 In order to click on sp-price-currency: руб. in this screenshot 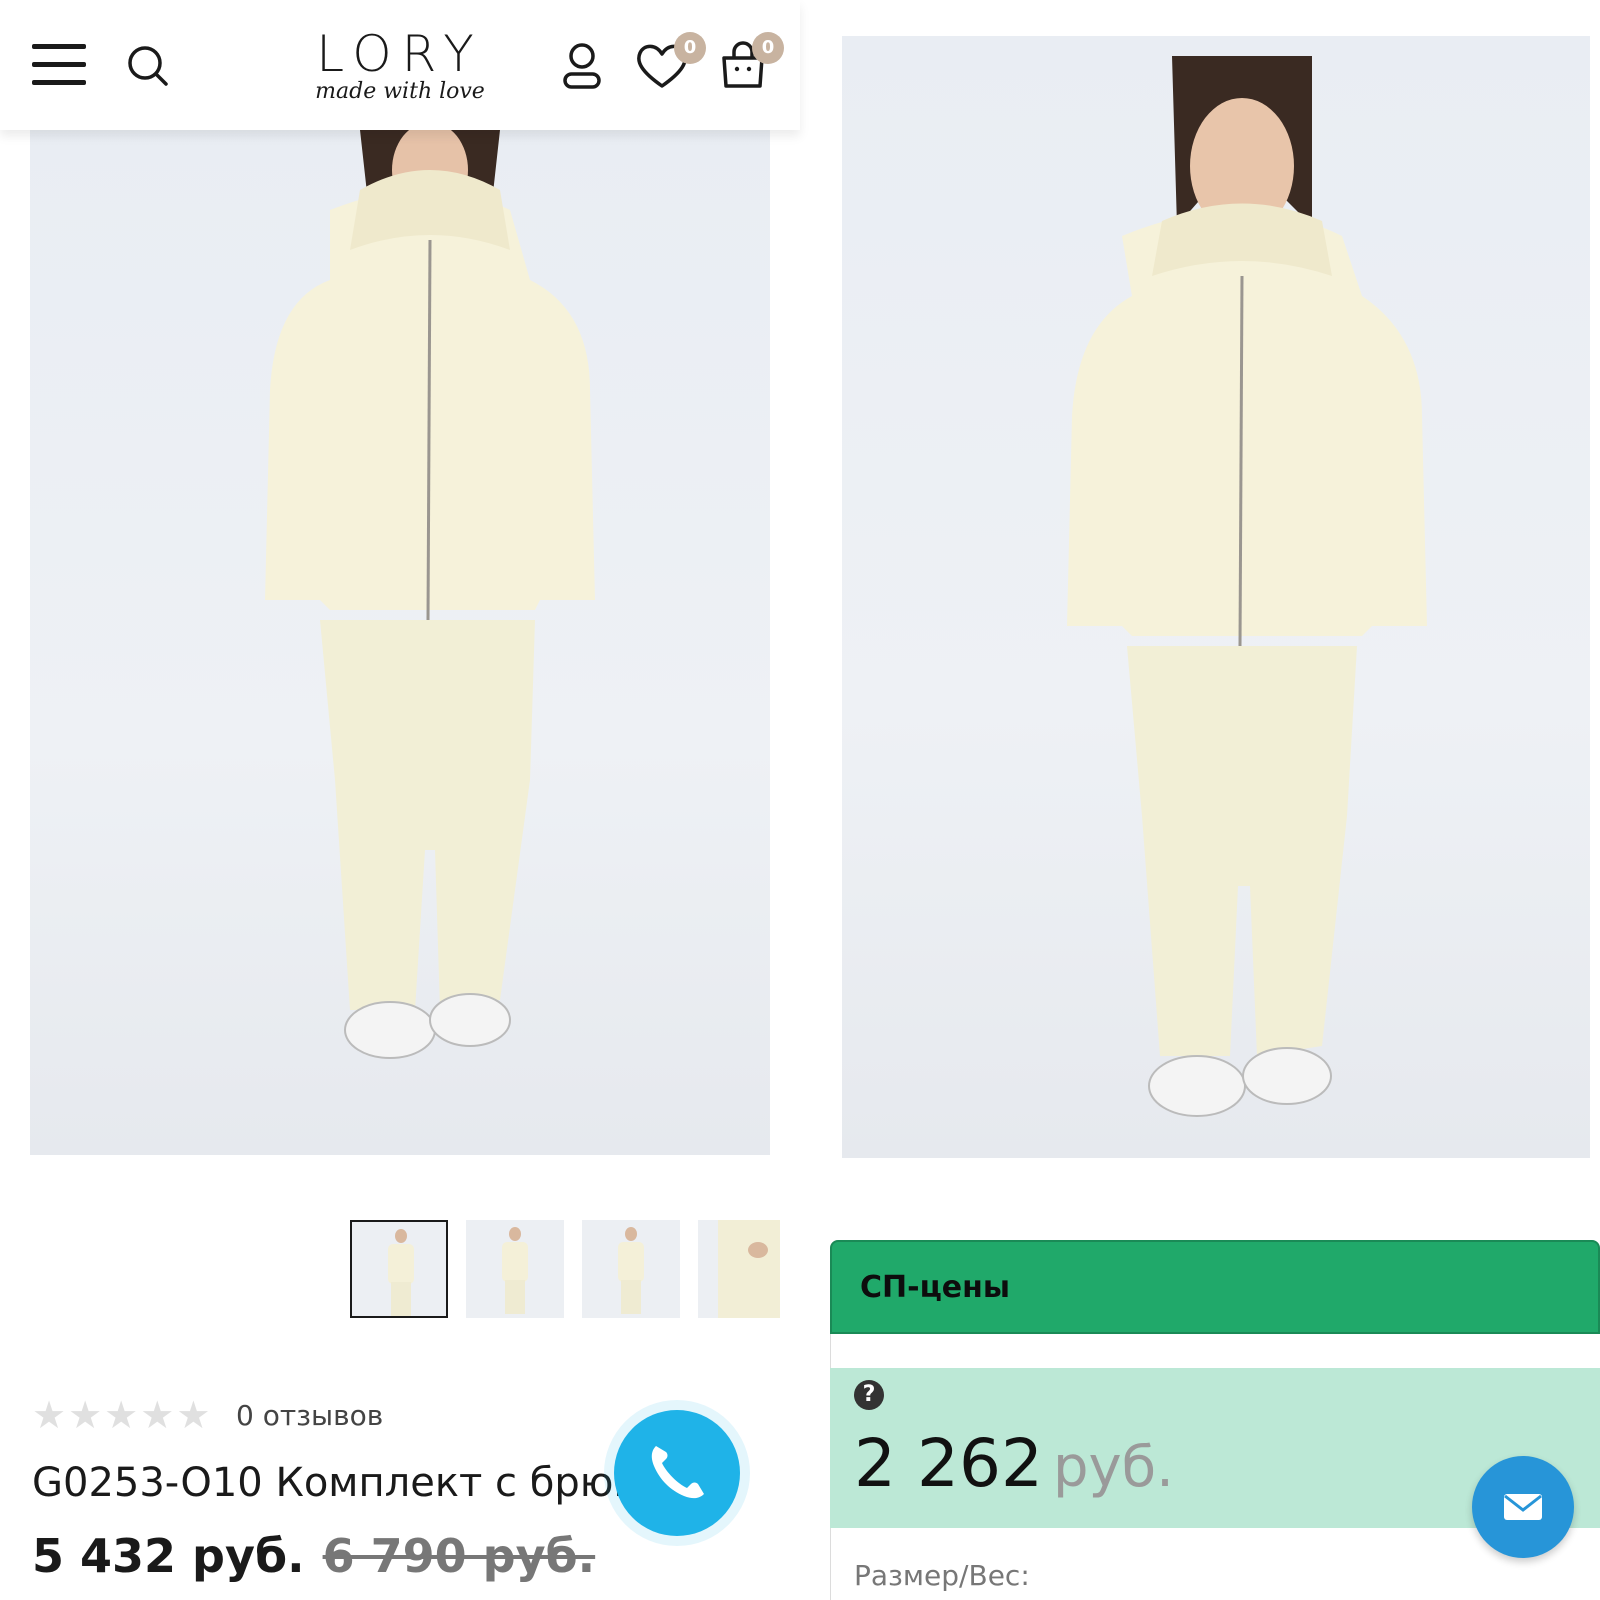, I will do `click(1113, 1467)`.